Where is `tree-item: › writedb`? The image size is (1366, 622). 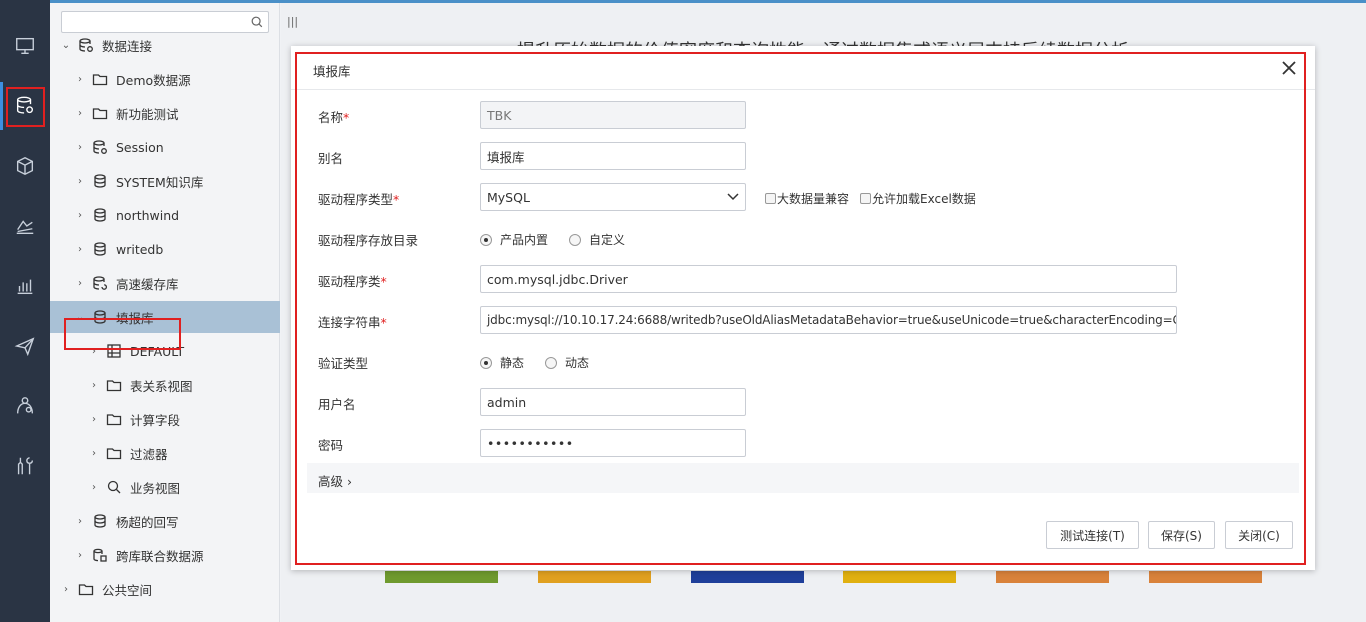
tree-item: › writedb is located at coordinates (165, 249).